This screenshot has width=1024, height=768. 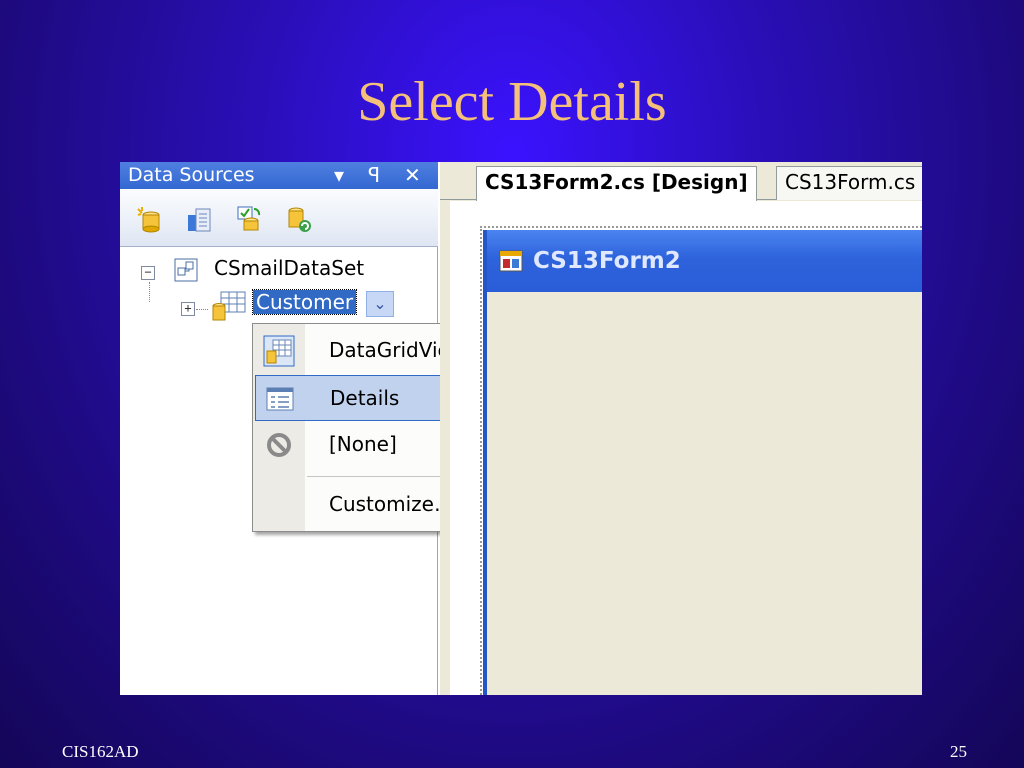 What do you see at coordinates (299, 219) in the screenshot?
I see `refresh-icon` at bounding box center [299, 219].